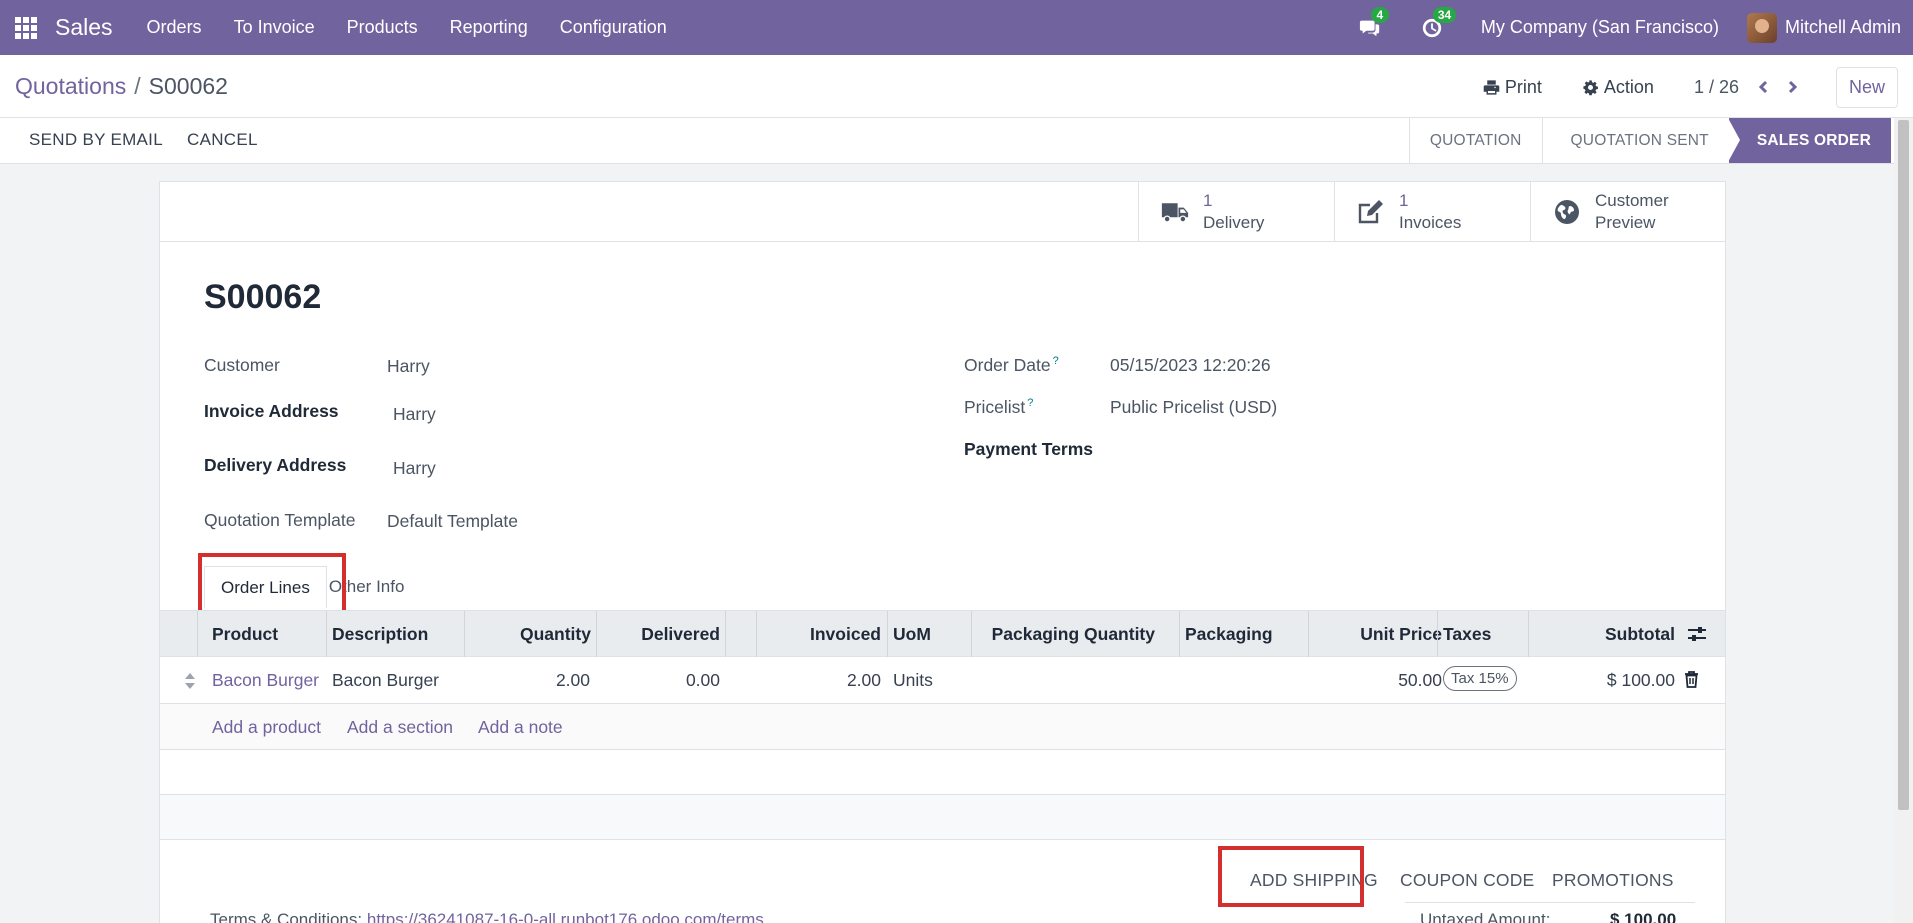 The image size is (1913, 923). I want to click on invoices-count: 1, so click(1404, 200).